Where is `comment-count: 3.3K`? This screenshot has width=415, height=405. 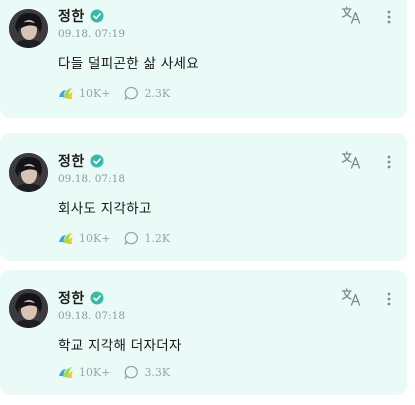 comment-count: 3.3K is located at coordinates (157, 372).